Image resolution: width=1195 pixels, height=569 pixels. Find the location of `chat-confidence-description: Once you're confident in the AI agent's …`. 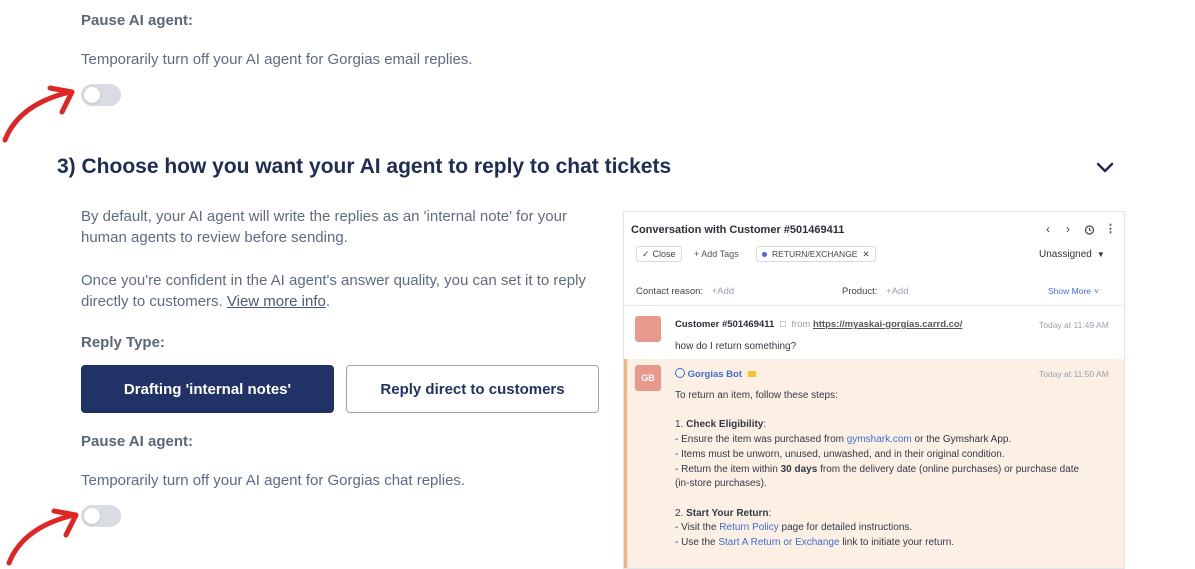

chat-confidence-description: Once you're confident in the AI agent's … is located at coordinates (333, 291).